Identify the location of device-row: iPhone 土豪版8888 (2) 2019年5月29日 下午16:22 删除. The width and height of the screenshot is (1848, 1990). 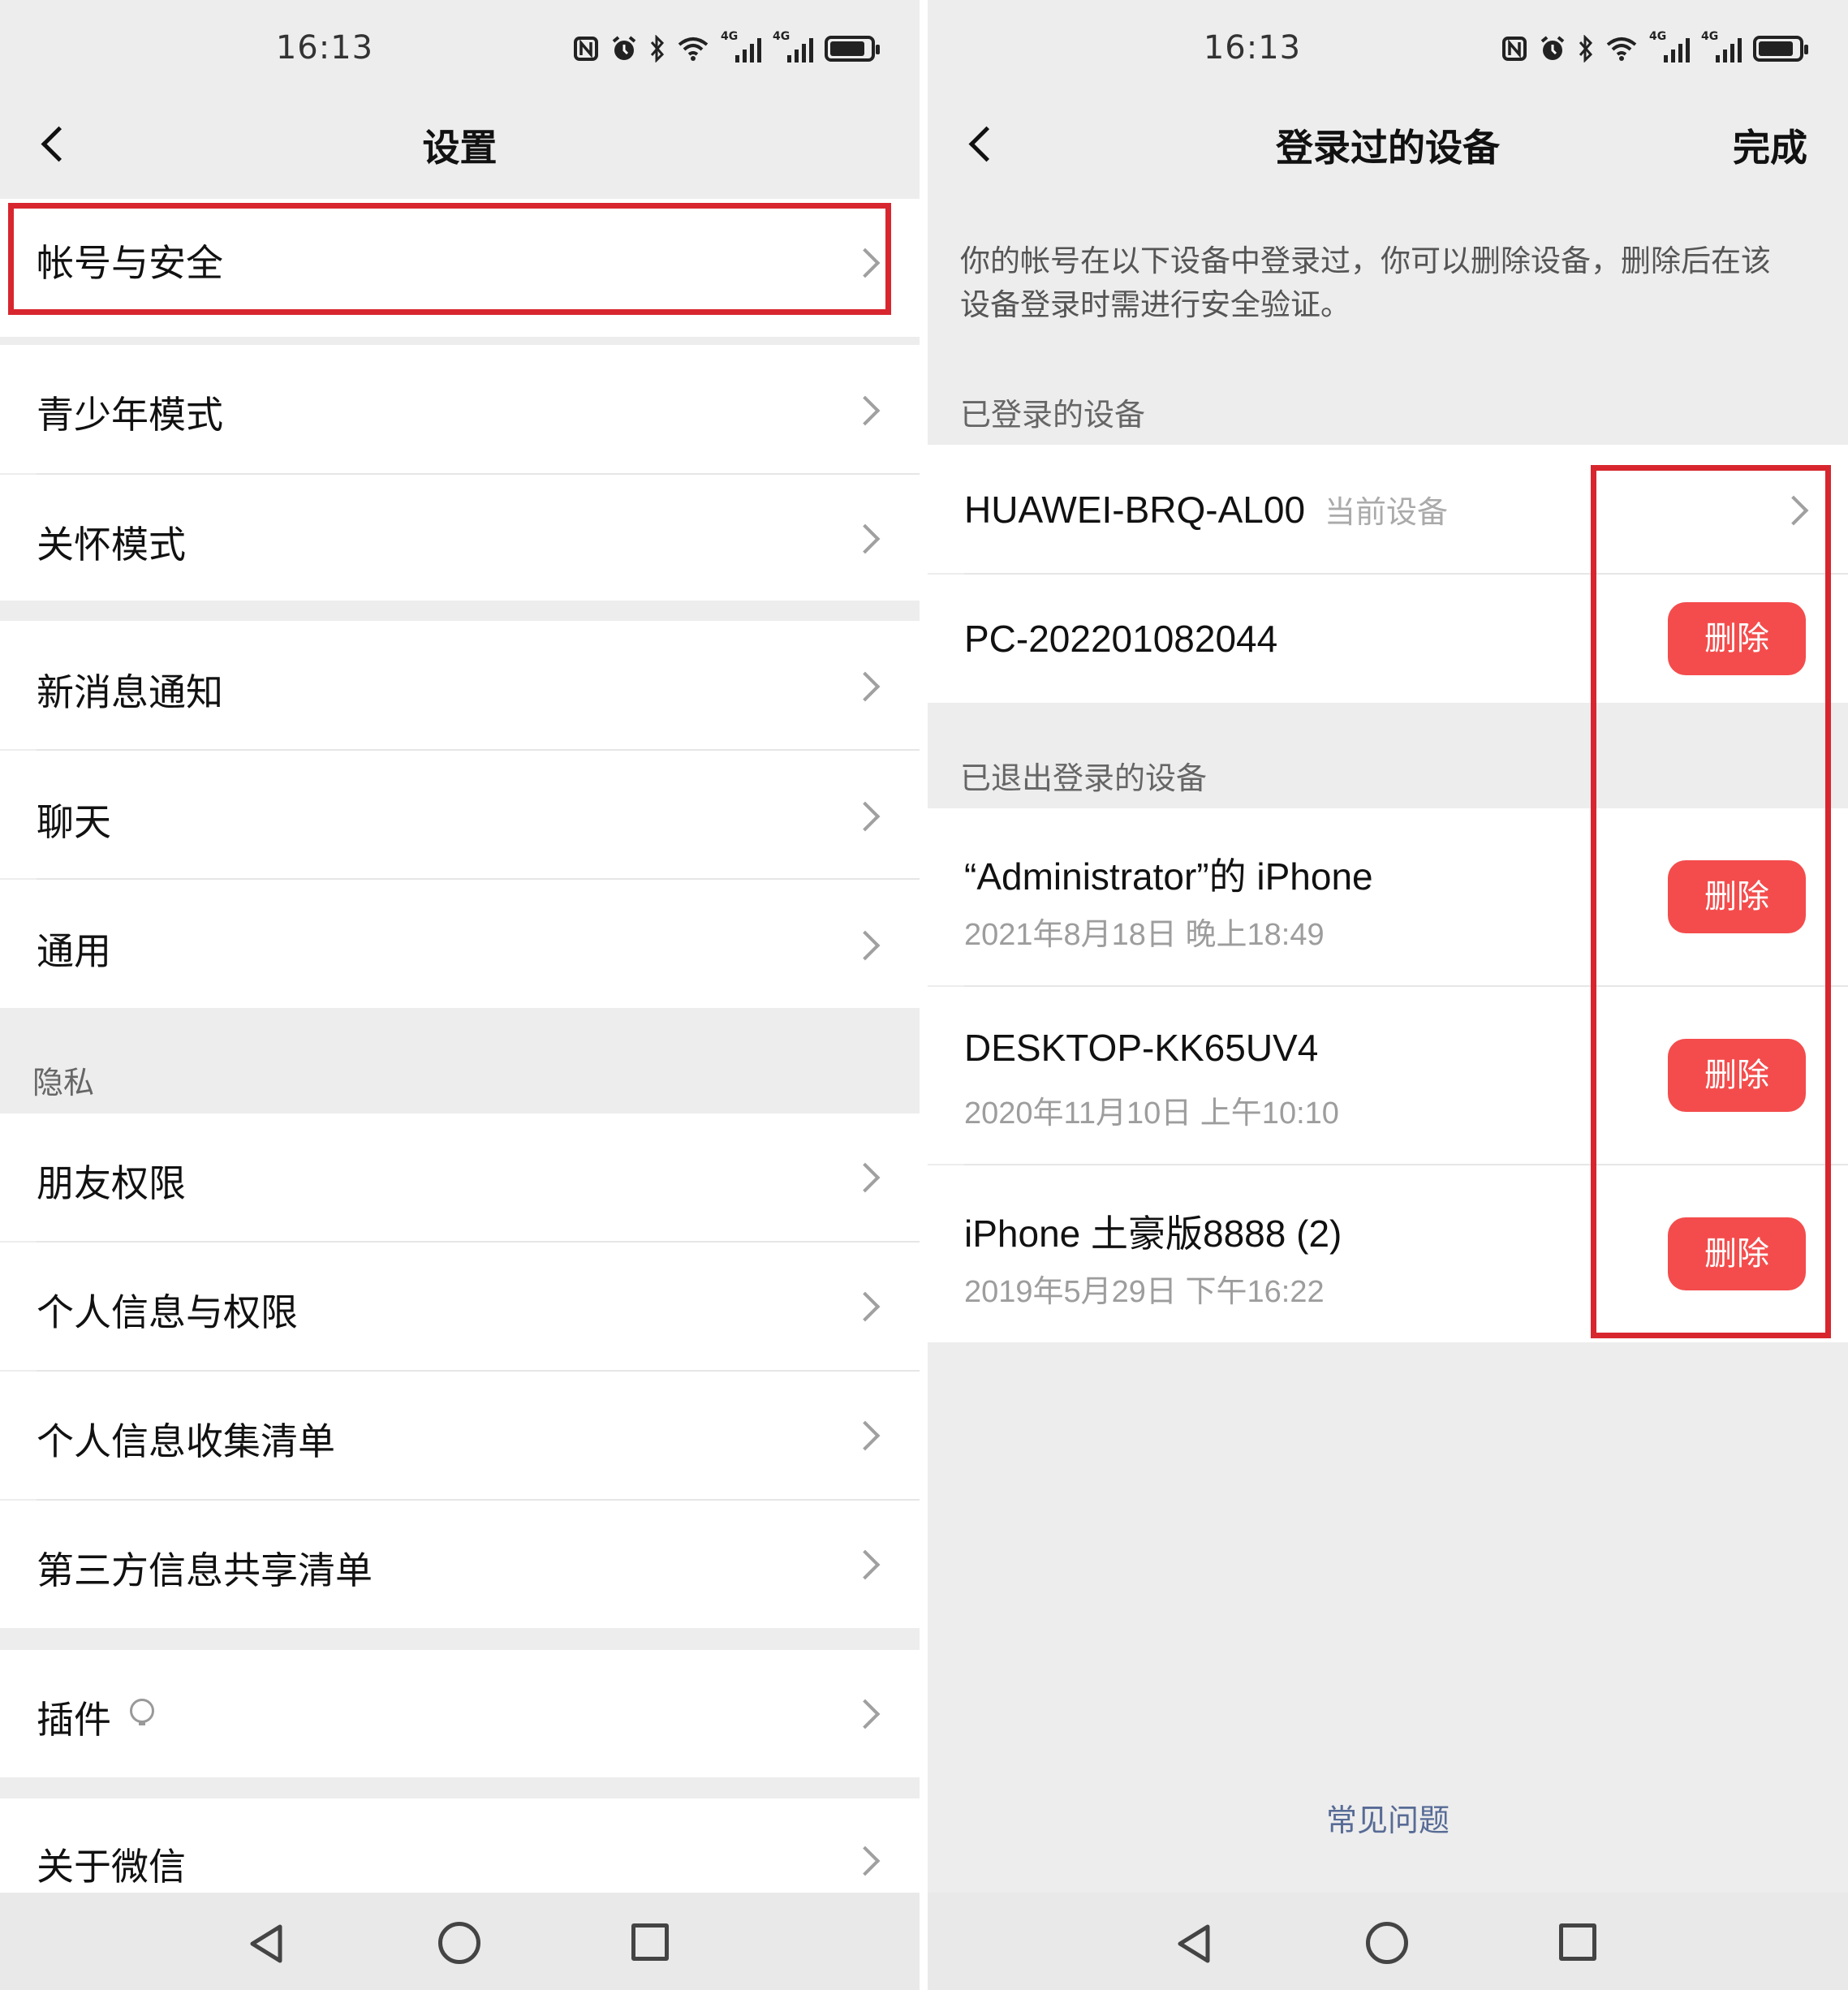
(1388, 1253).